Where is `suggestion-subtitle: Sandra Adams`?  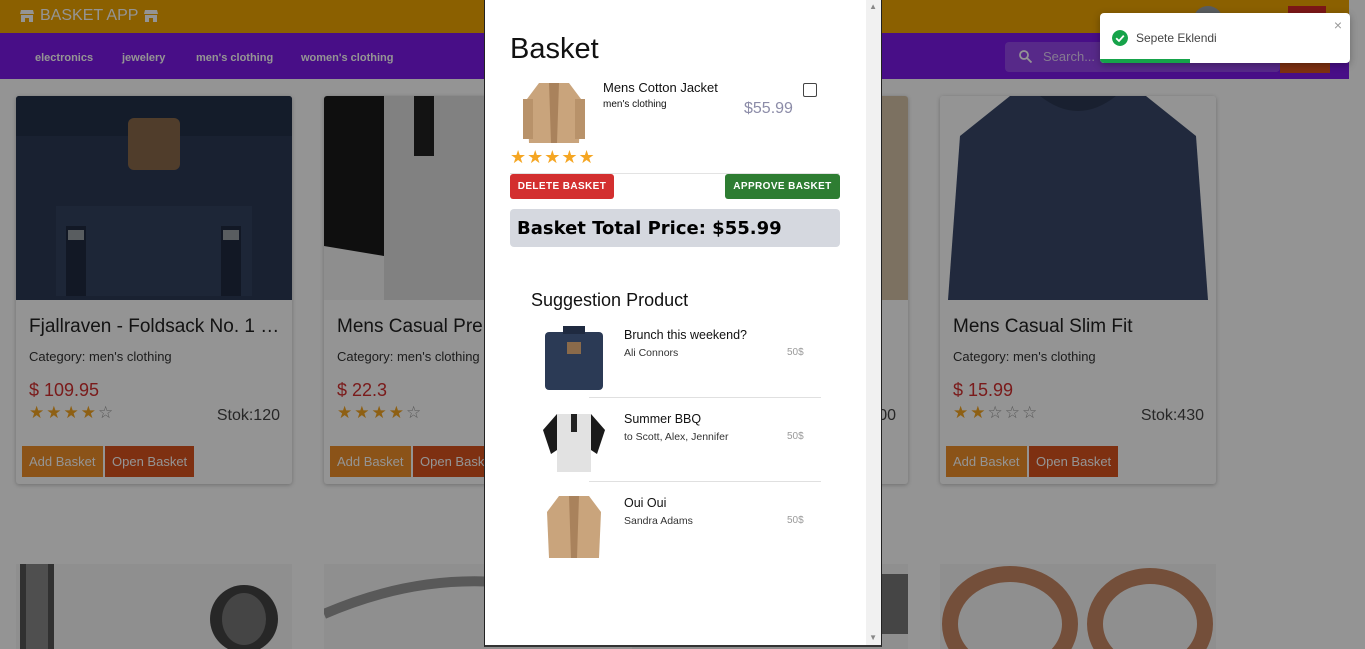
suggestion-subtitle: Sandra Adams is located at coordinates (658, 521).